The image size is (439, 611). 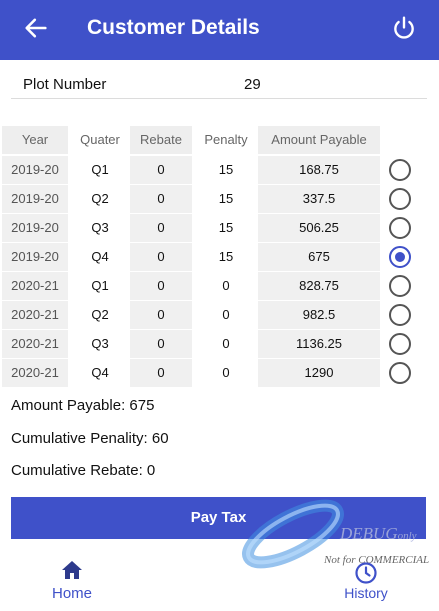 What do you see at coordinates (219, 286) in the screenshot?
I see `table-row: 2020-21 Q1 0 0 828.75` at bounding box center [219, 286].